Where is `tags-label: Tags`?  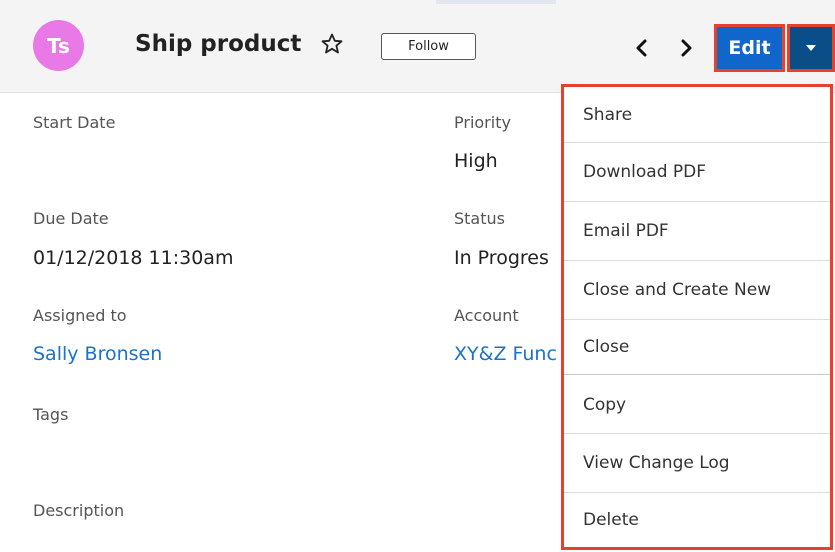 tags-label: Tags is located at coordinates (51, 414).